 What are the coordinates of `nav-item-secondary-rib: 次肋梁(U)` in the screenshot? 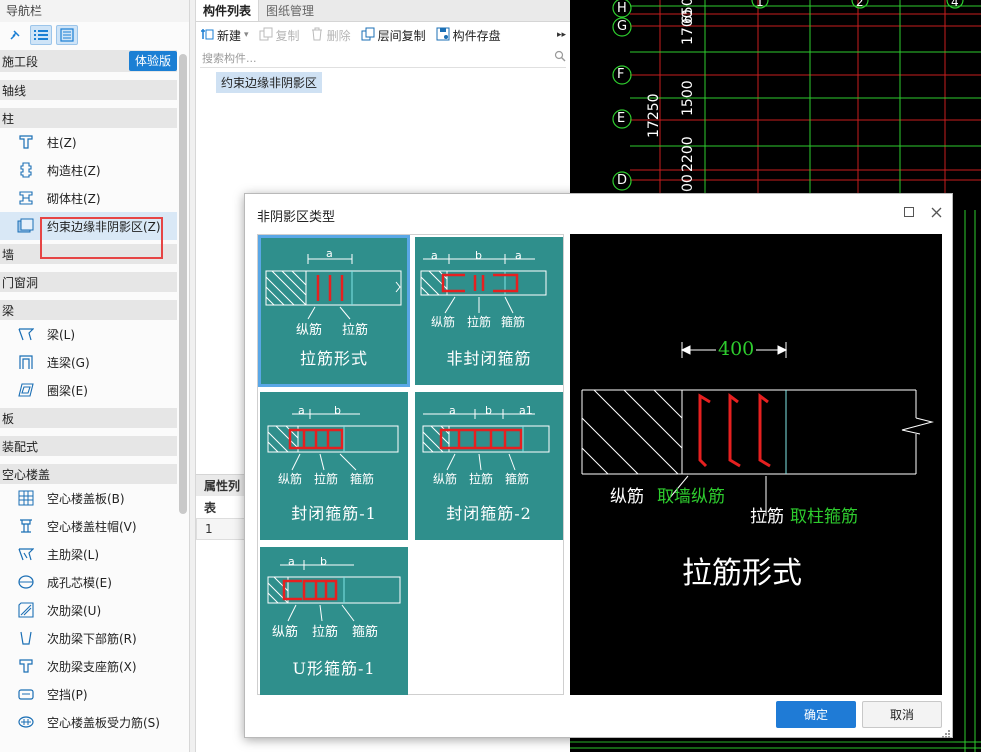 It's located at (88, 610).